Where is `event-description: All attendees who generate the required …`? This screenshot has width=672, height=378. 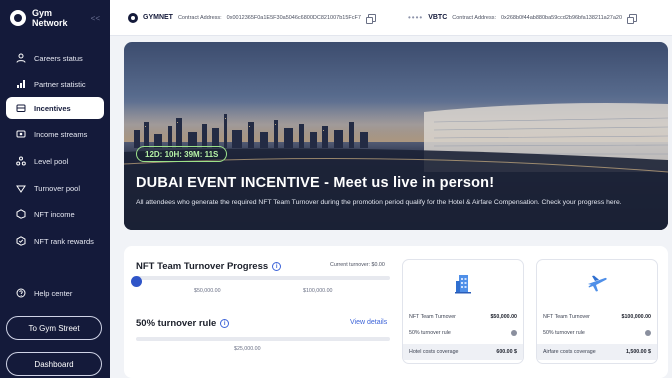
event-description: All attendees who generate the required … is located at coordinates (379, 202).